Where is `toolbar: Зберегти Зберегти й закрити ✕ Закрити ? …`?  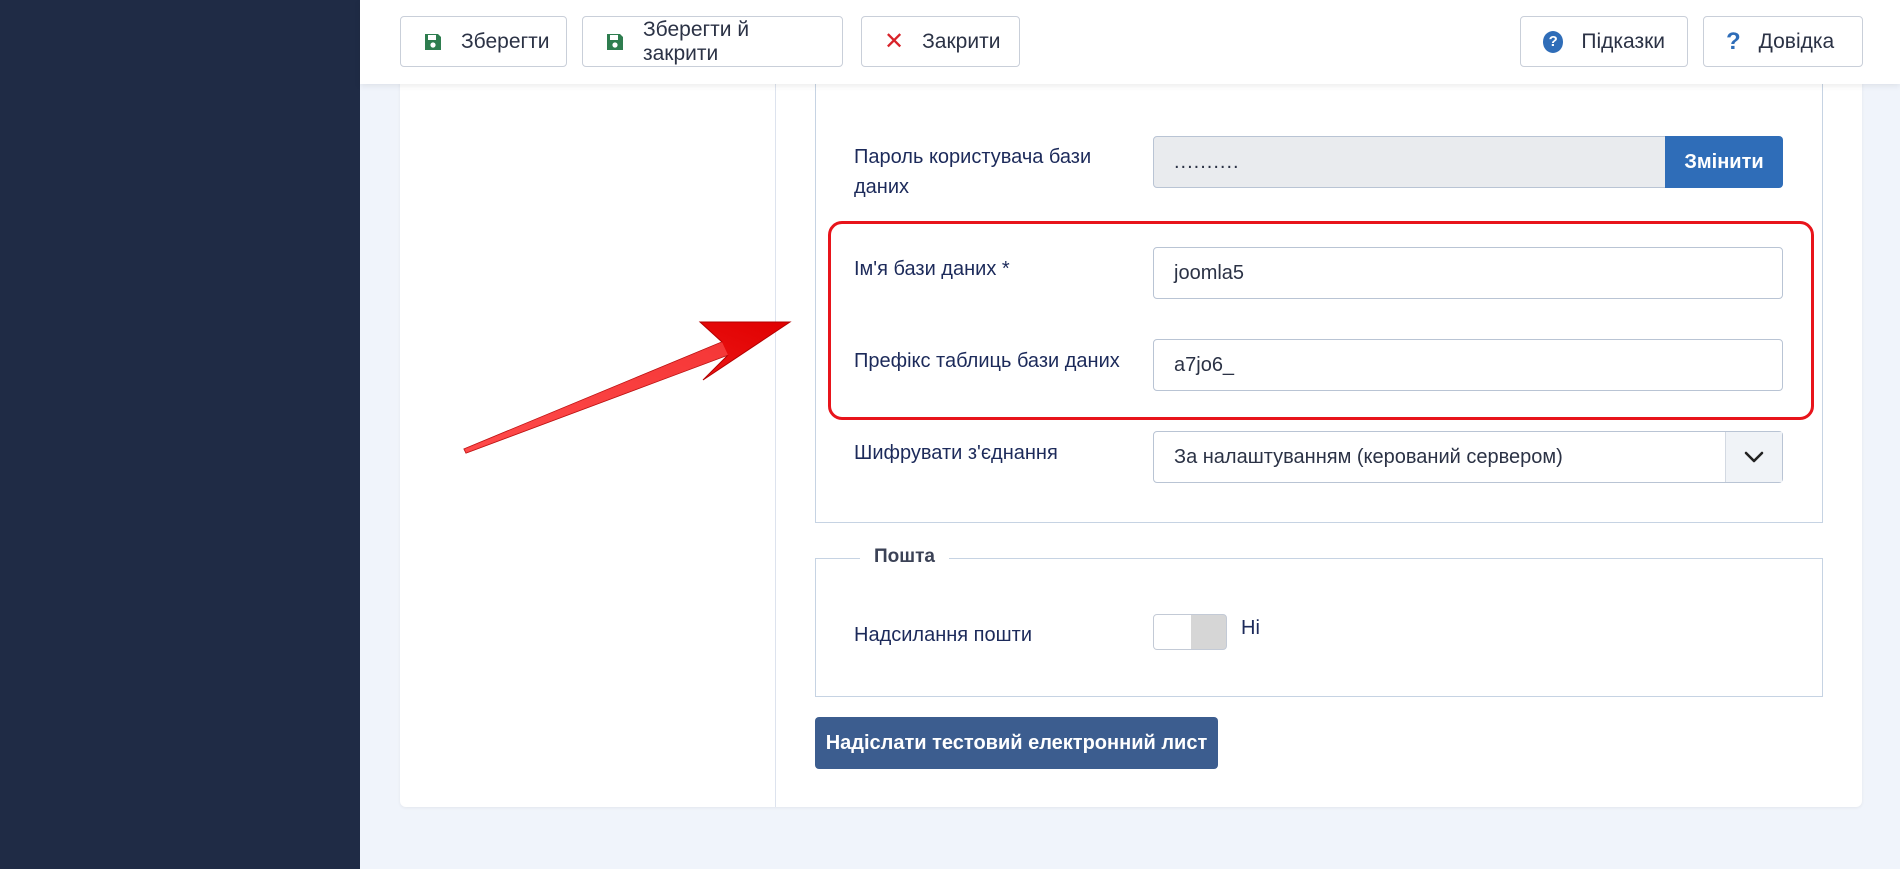 toolbar: Зберегти Зберегти й закрити ✕ Закрити ? … is located at coordinates (1130, 42).